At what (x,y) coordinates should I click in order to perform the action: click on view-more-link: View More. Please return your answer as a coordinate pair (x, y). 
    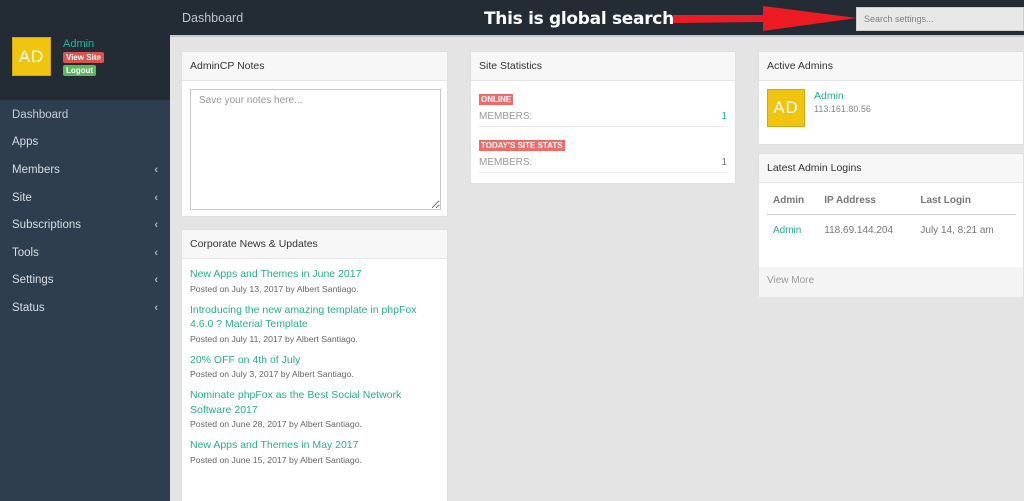
    Looking at the image, I should click on (891, 282).